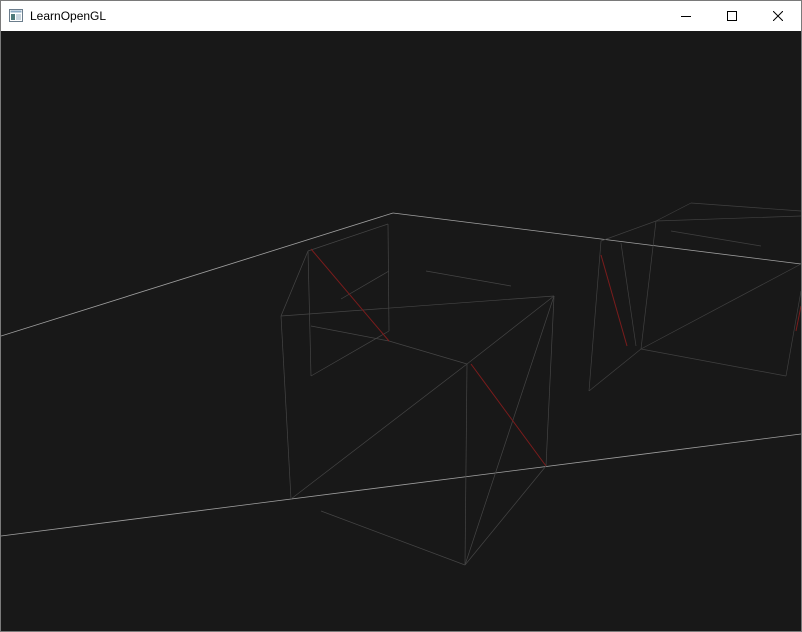 The image size is (802, 632). I want to click on close-button, so click(778, 16).